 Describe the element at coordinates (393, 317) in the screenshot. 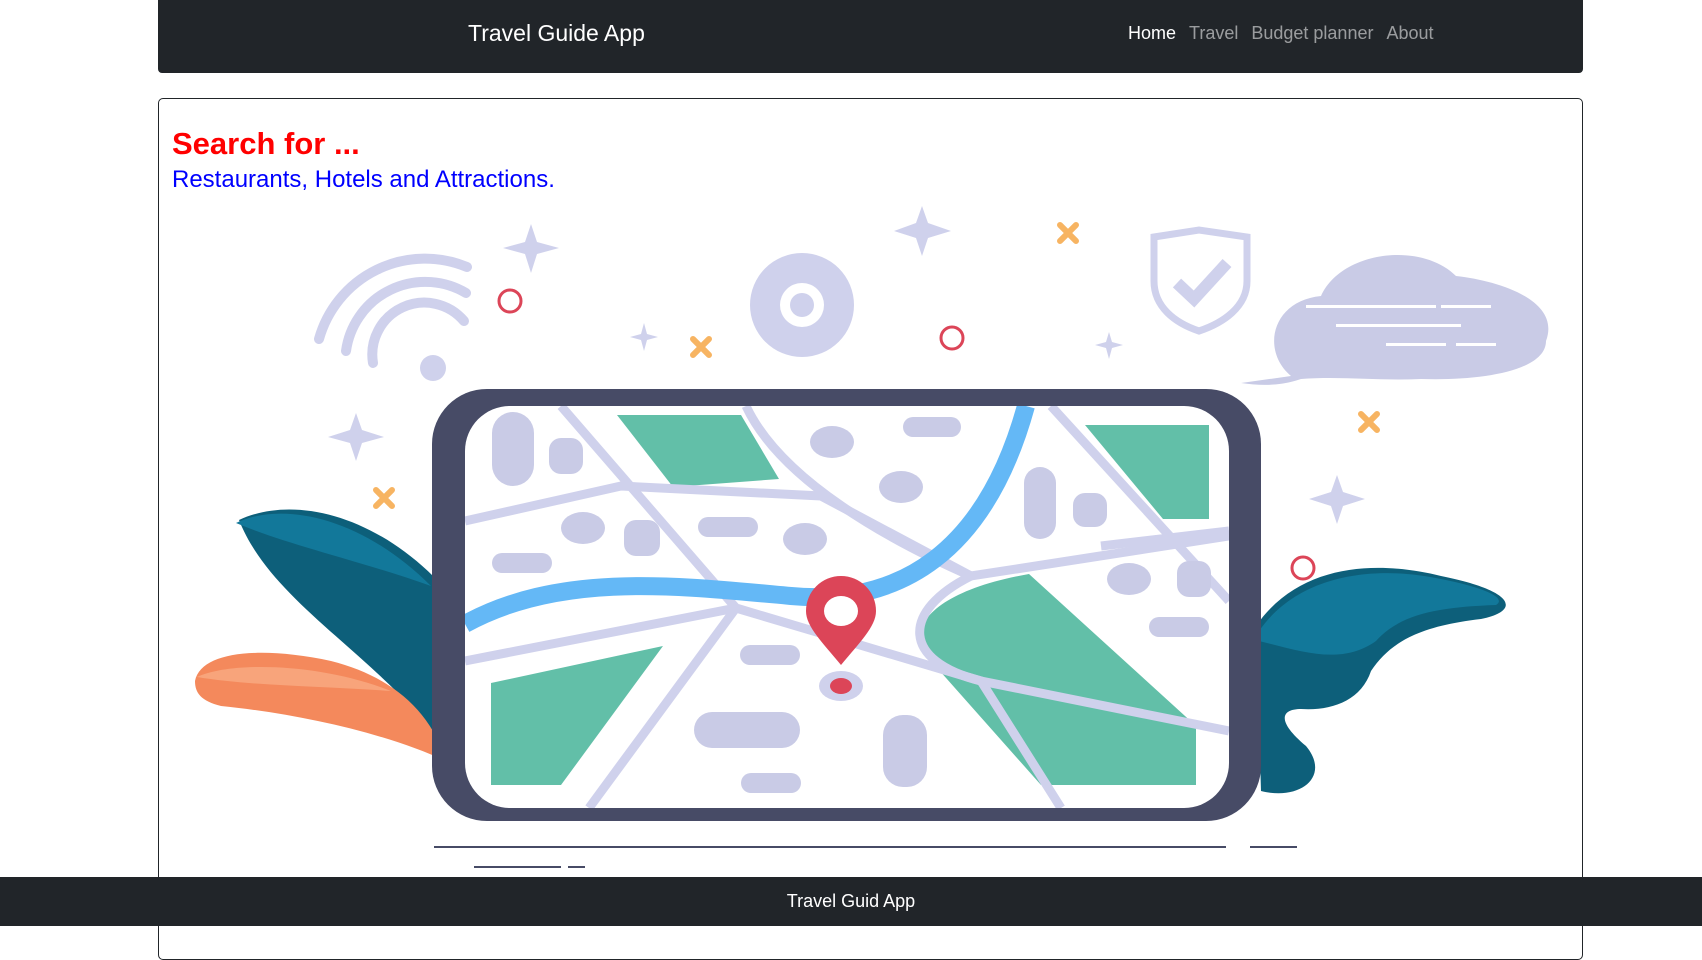

I see `wifi-icon` at that location.